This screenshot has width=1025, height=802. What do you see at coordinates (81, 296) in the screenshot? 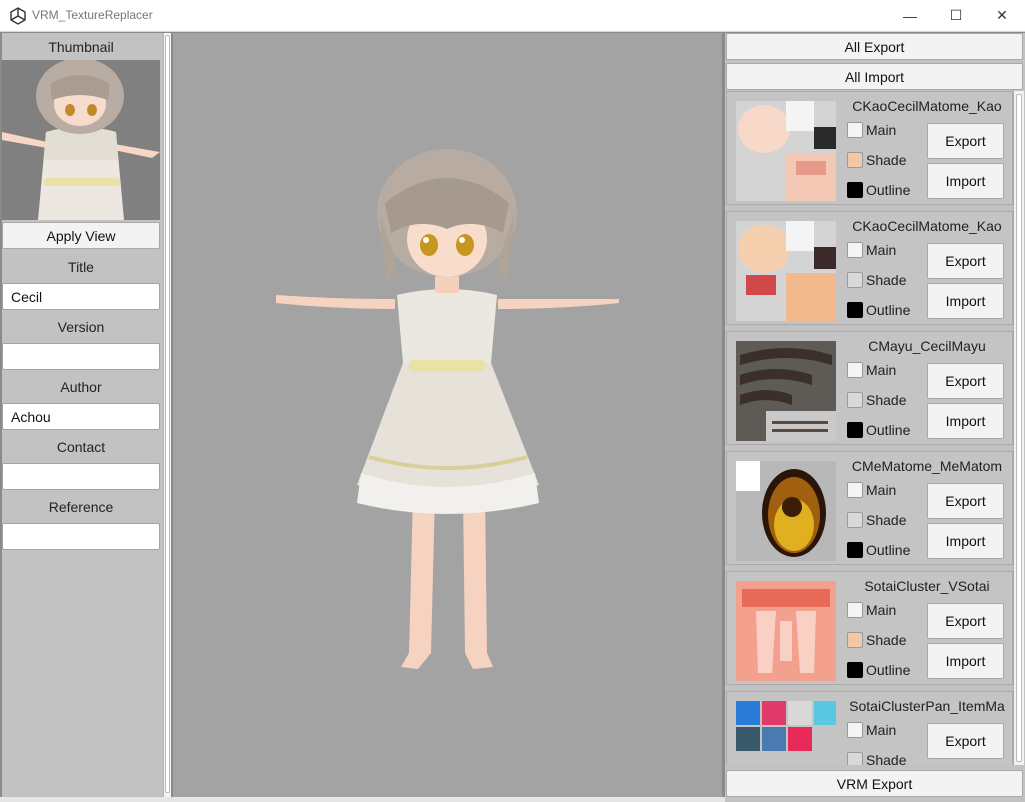
I see `title-field: Cecil` at bounding box center [81, 296].